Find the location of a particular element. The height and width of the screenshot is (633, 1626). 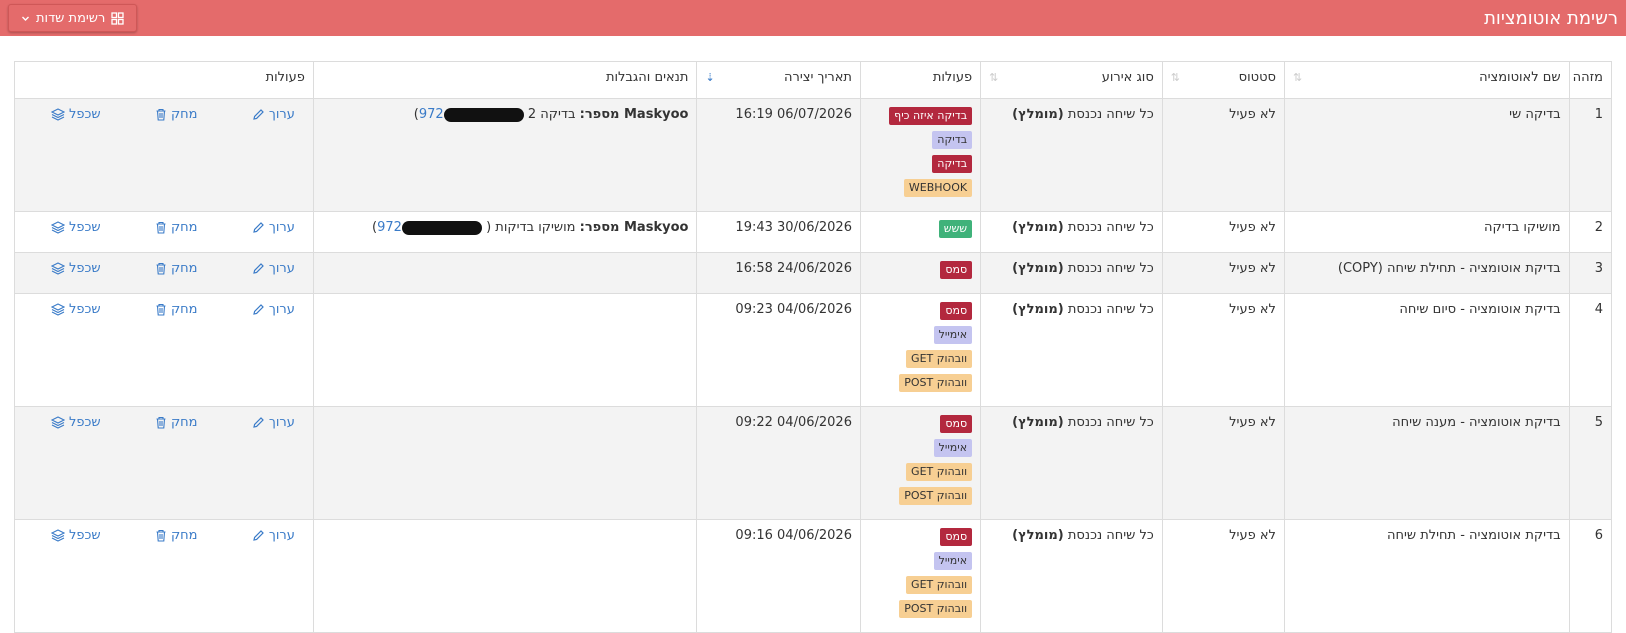

fields-list-button: רשימת שדות is located at coordinates (73, 18).